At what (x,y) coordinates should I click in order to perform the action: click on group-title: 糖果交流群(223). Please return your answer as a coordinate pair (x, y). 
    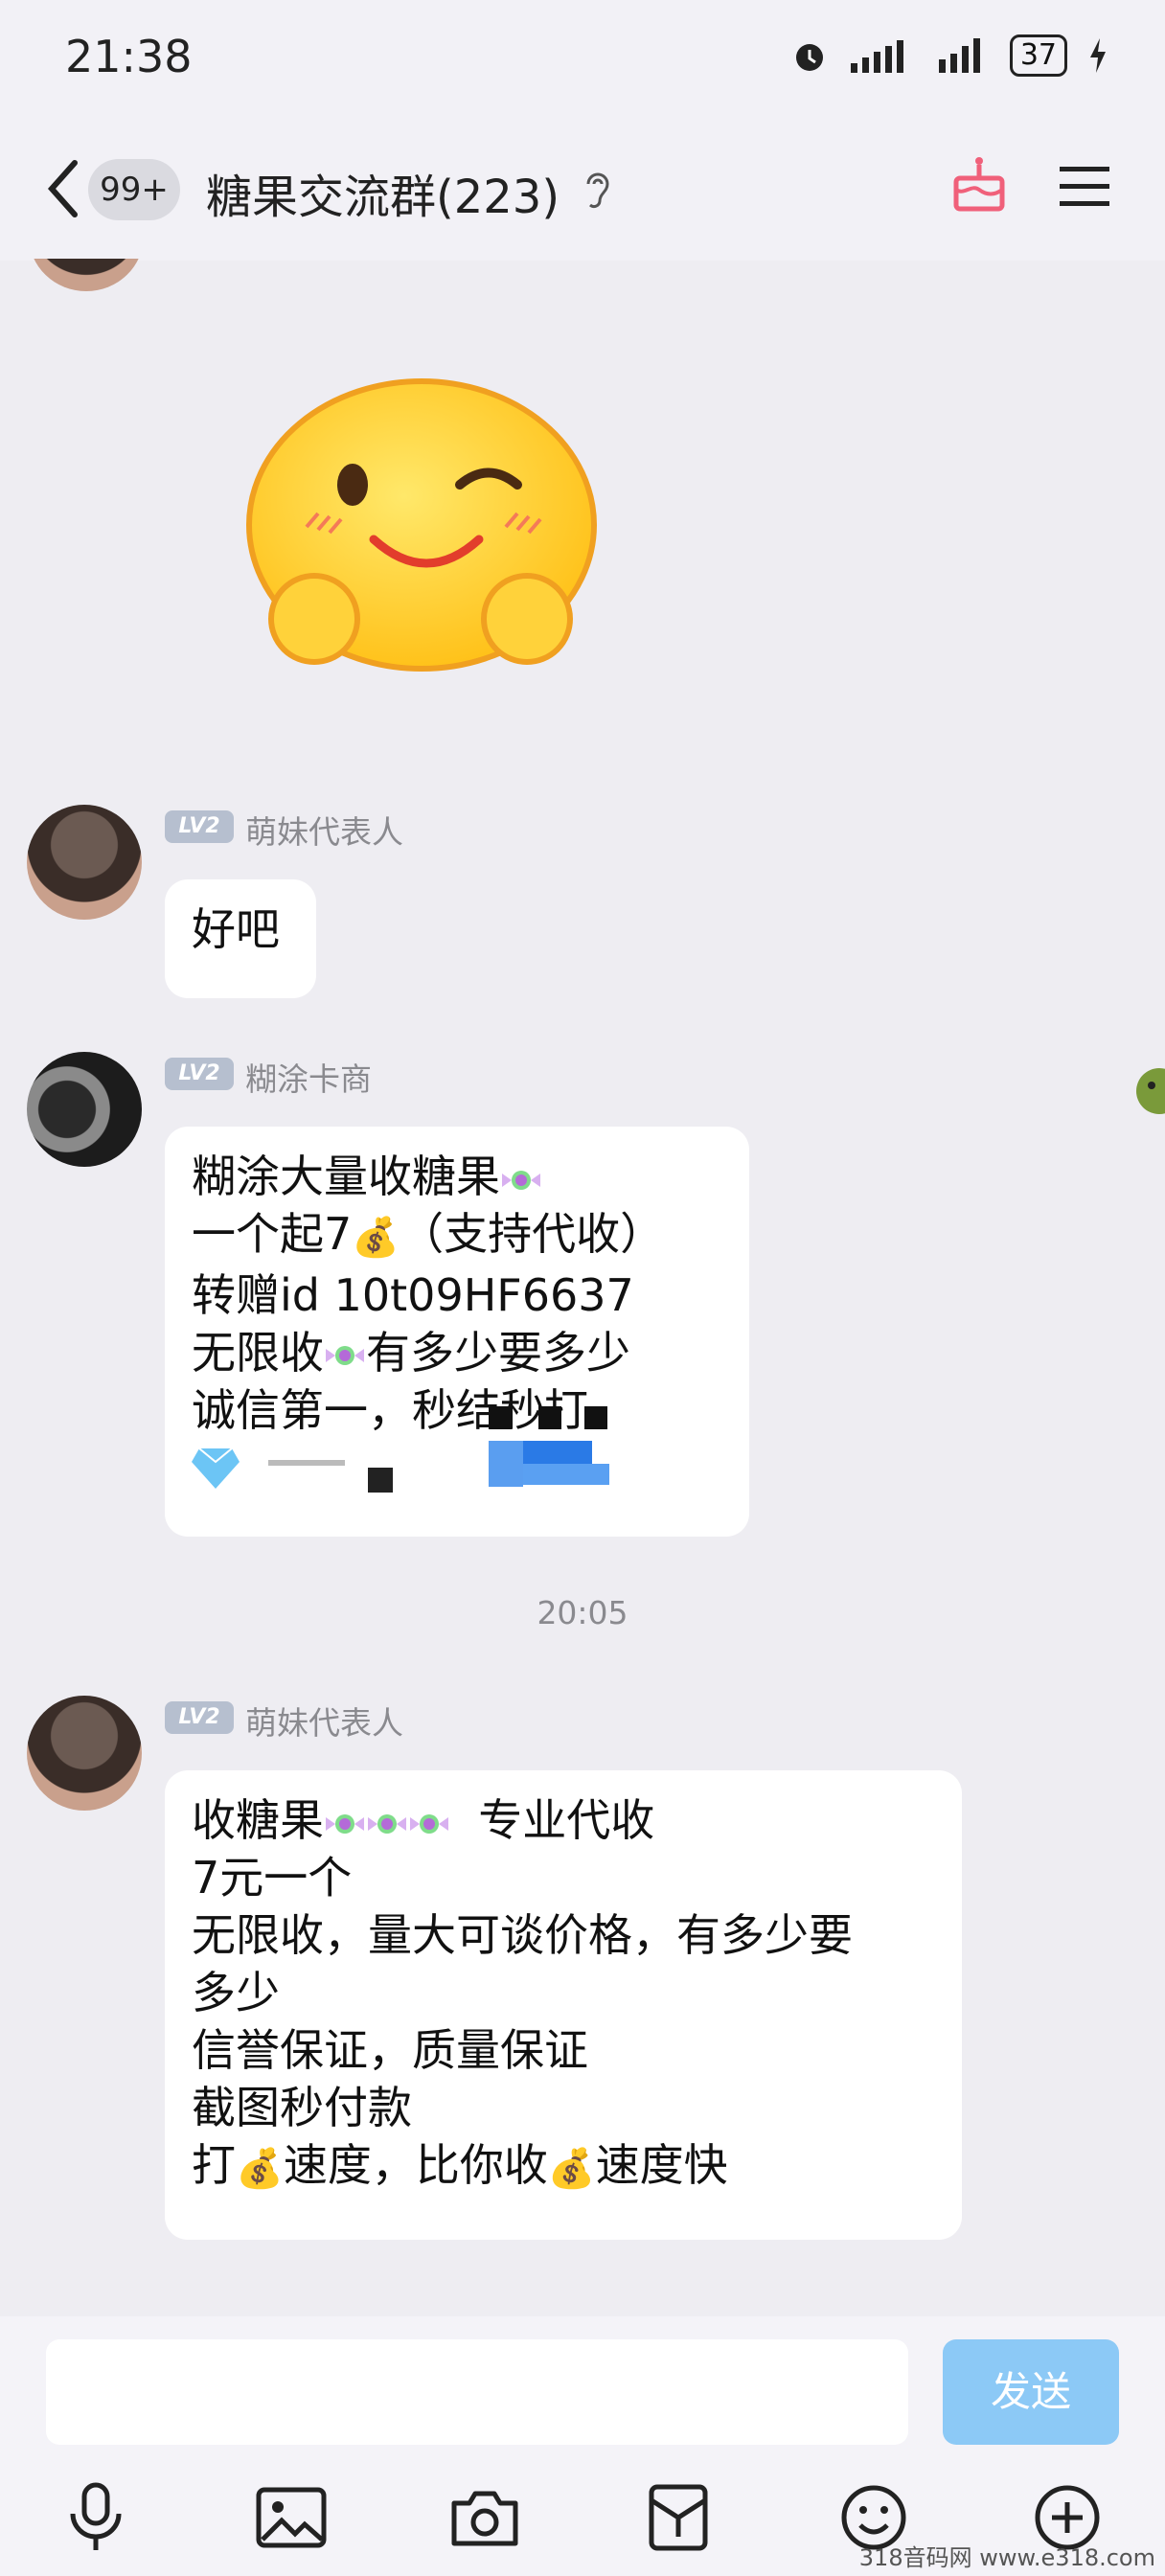
    Looking at the image, I should click on (383, 192).